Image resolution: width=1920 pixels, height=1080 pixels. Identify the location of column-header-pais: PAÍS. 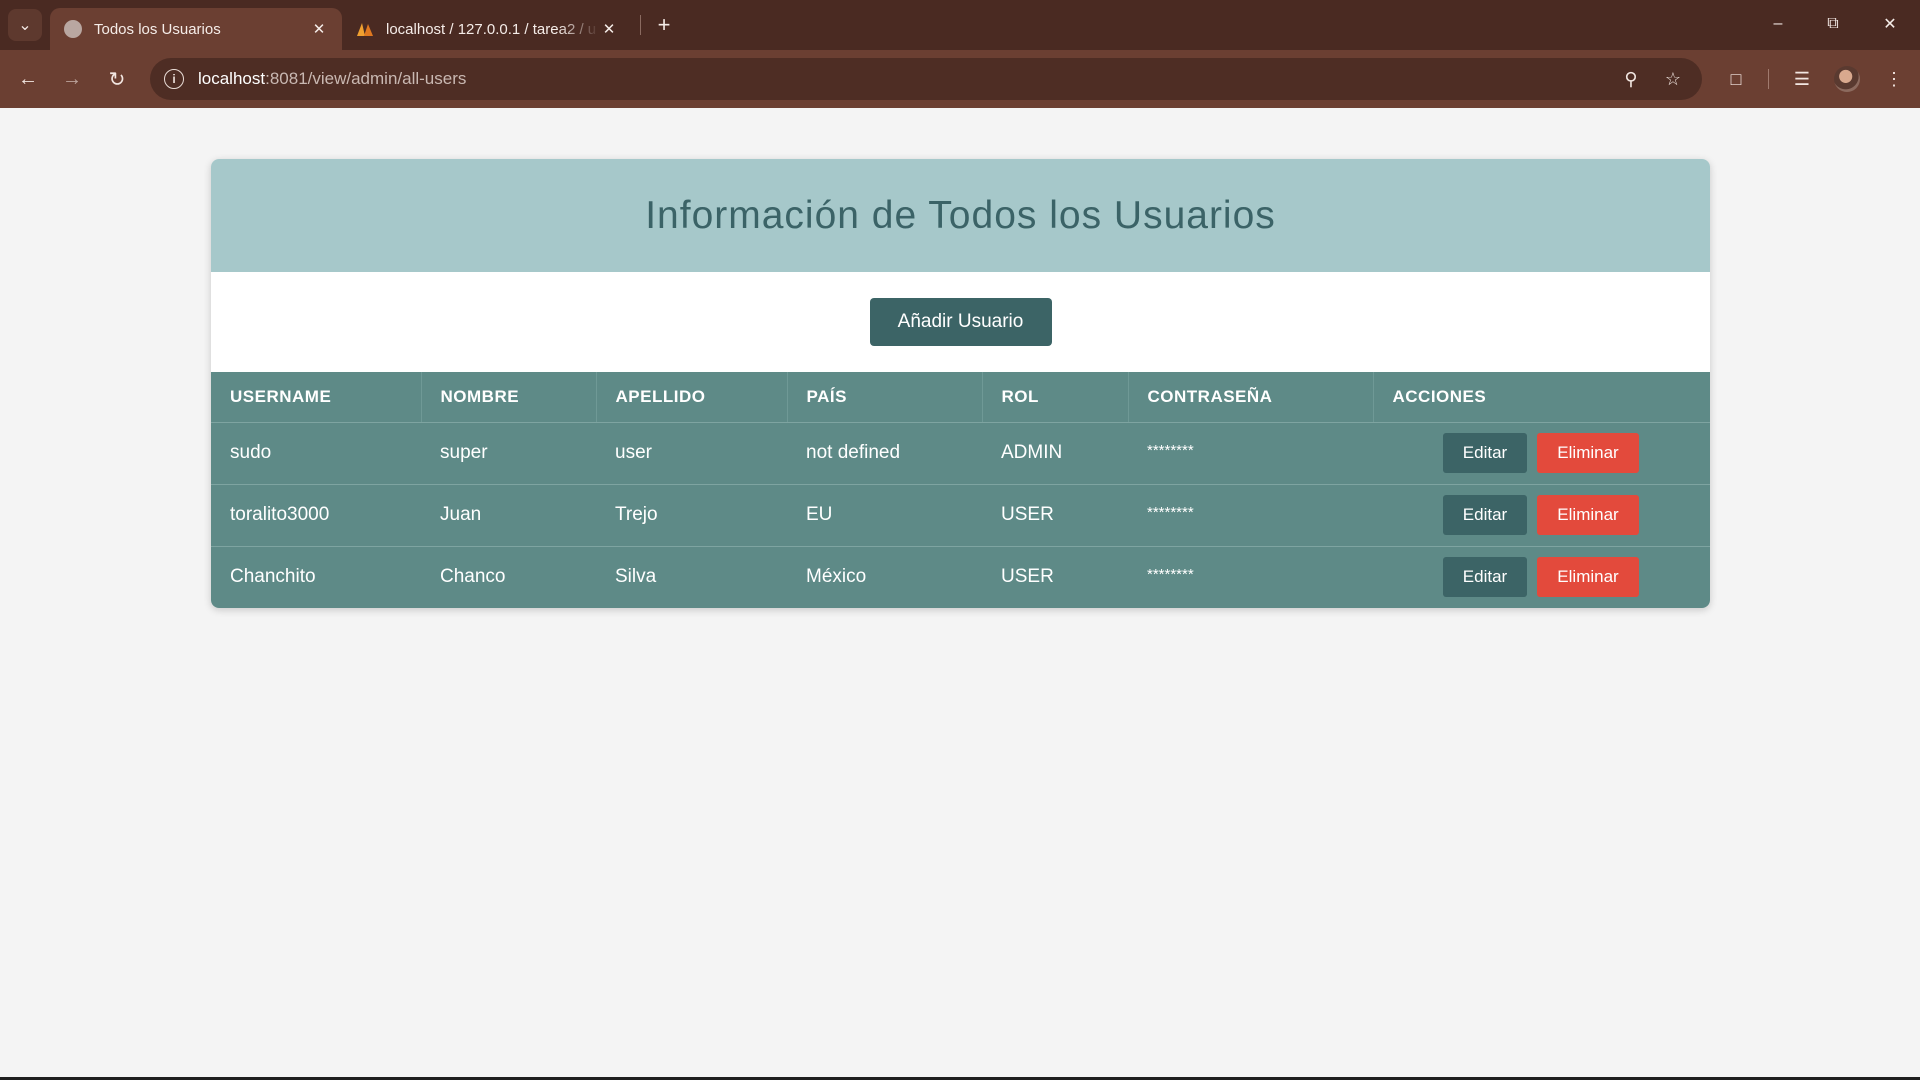
(885, 397).